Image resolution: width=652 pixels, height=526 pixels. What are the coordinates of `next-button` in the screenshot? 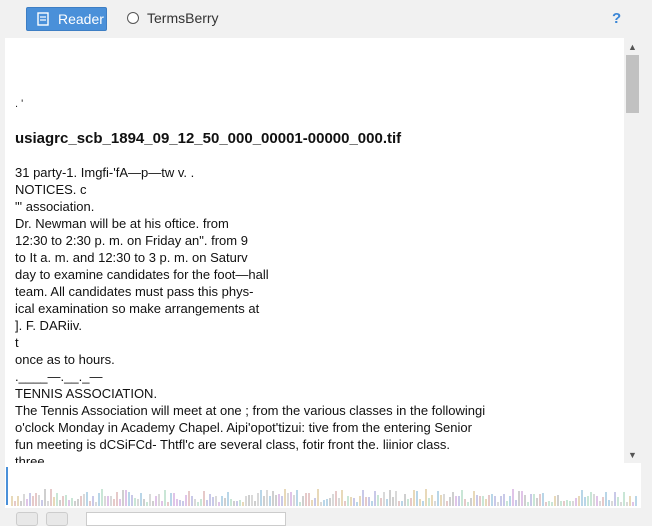 It's located at (57, 519).